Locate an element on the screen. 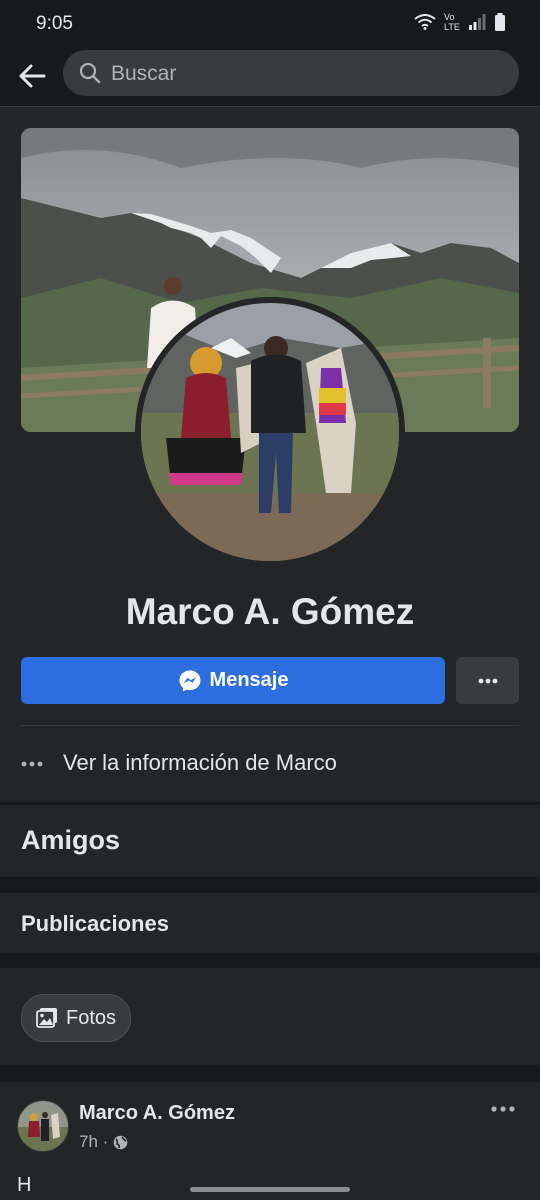 This screenshot has width=540, height=1200. posts-section: Publicaciones is located at coordinates (270, 923).